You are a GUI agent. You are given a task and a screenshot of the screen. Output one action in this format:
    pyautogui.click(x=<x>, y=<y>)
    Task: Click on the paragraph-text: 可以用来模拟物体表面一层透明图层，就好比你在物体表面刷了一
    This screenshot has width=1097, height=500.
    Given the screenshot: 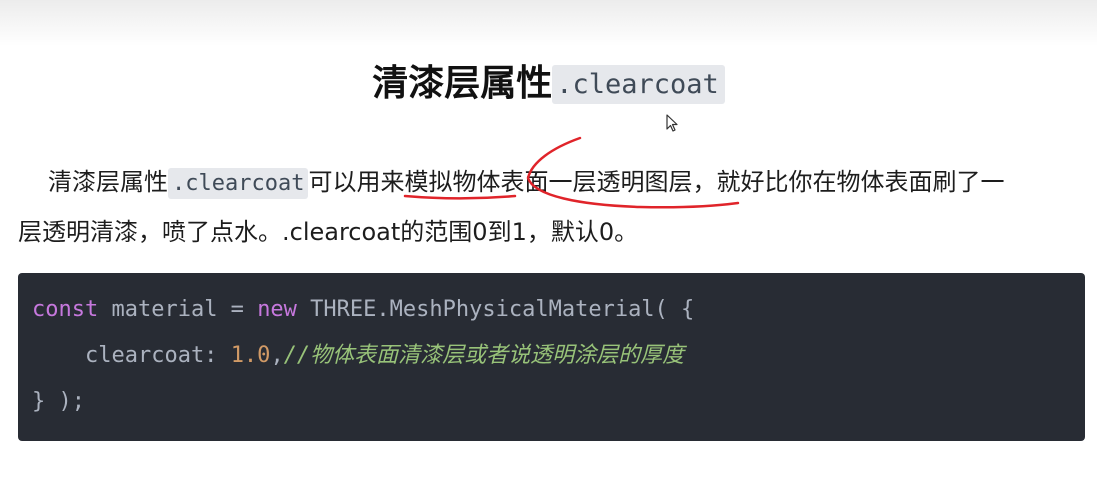 What is the action you would take?
    pyautogui.click(x=656, y=182)
    